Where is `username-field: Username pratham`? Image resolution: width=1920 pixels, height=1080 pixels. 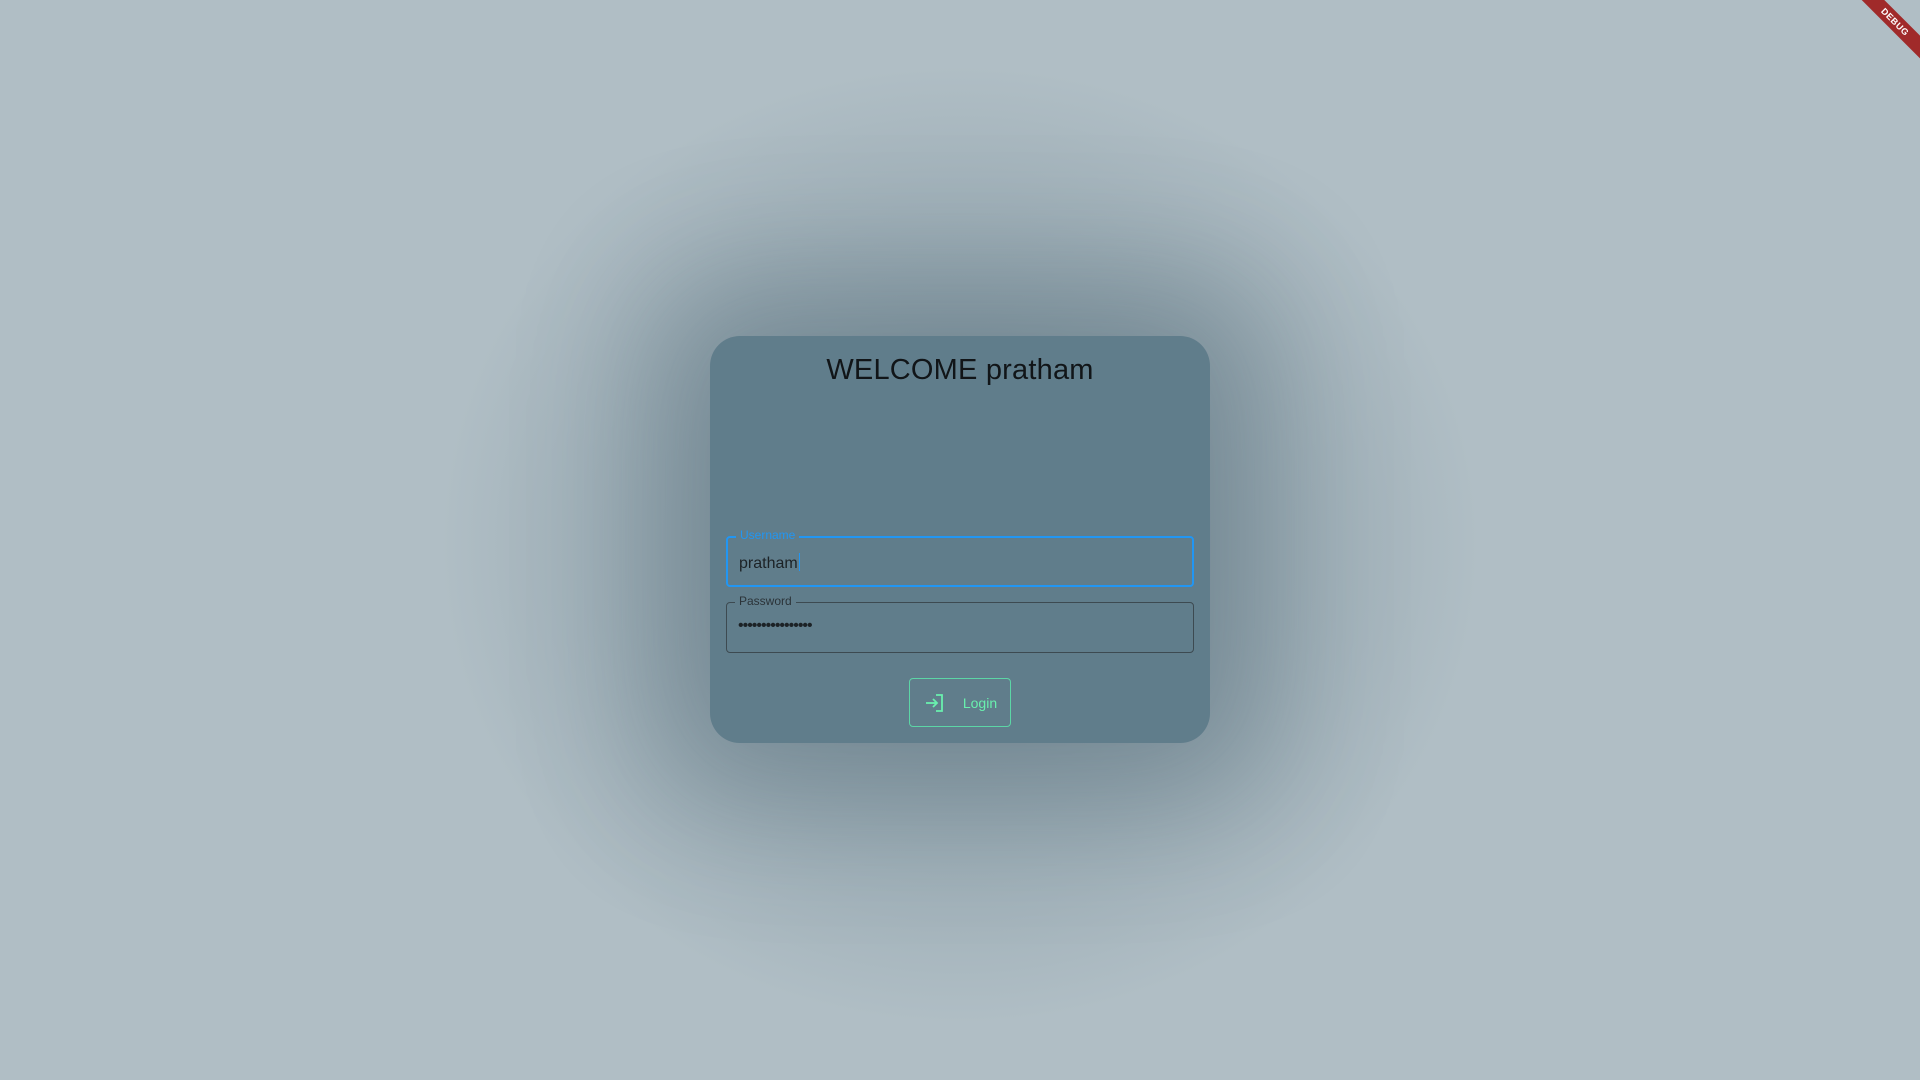 username-field: Username pratham is located at coordinates (960, 557).